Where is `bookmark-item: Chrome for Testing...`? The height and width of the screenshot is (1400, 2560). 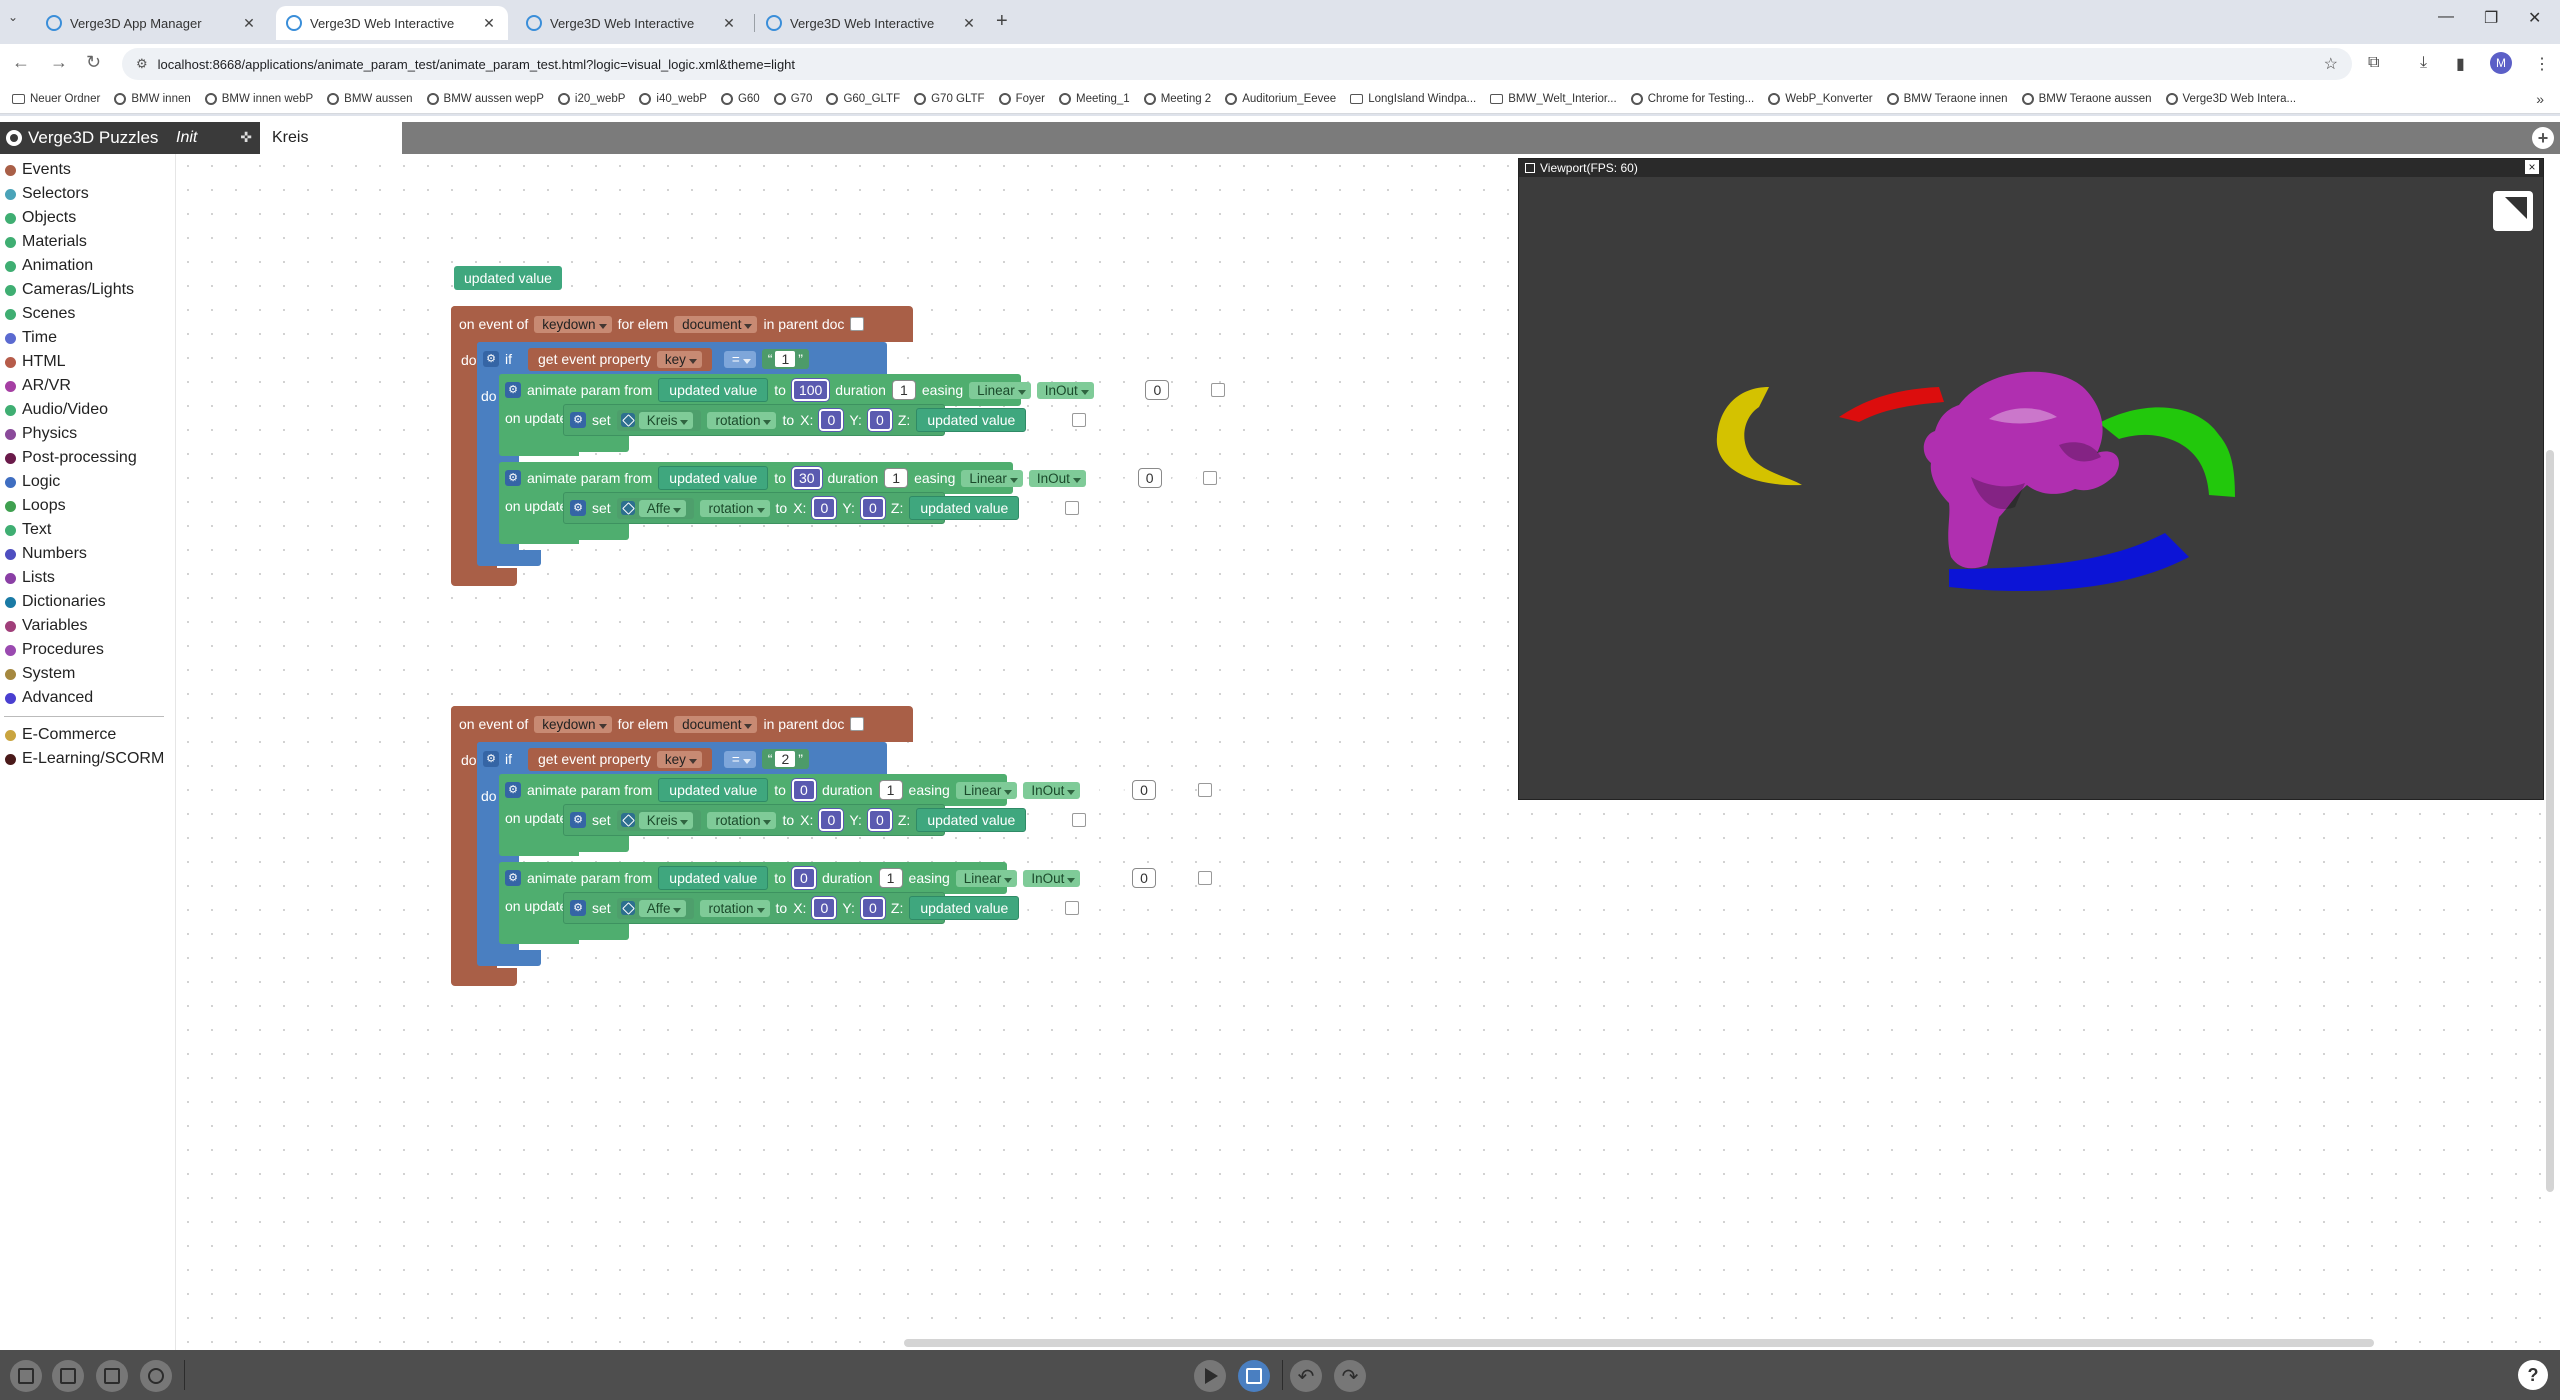
bookmark-item: Chrome for Testing... is located at coordinates (1692, 98).